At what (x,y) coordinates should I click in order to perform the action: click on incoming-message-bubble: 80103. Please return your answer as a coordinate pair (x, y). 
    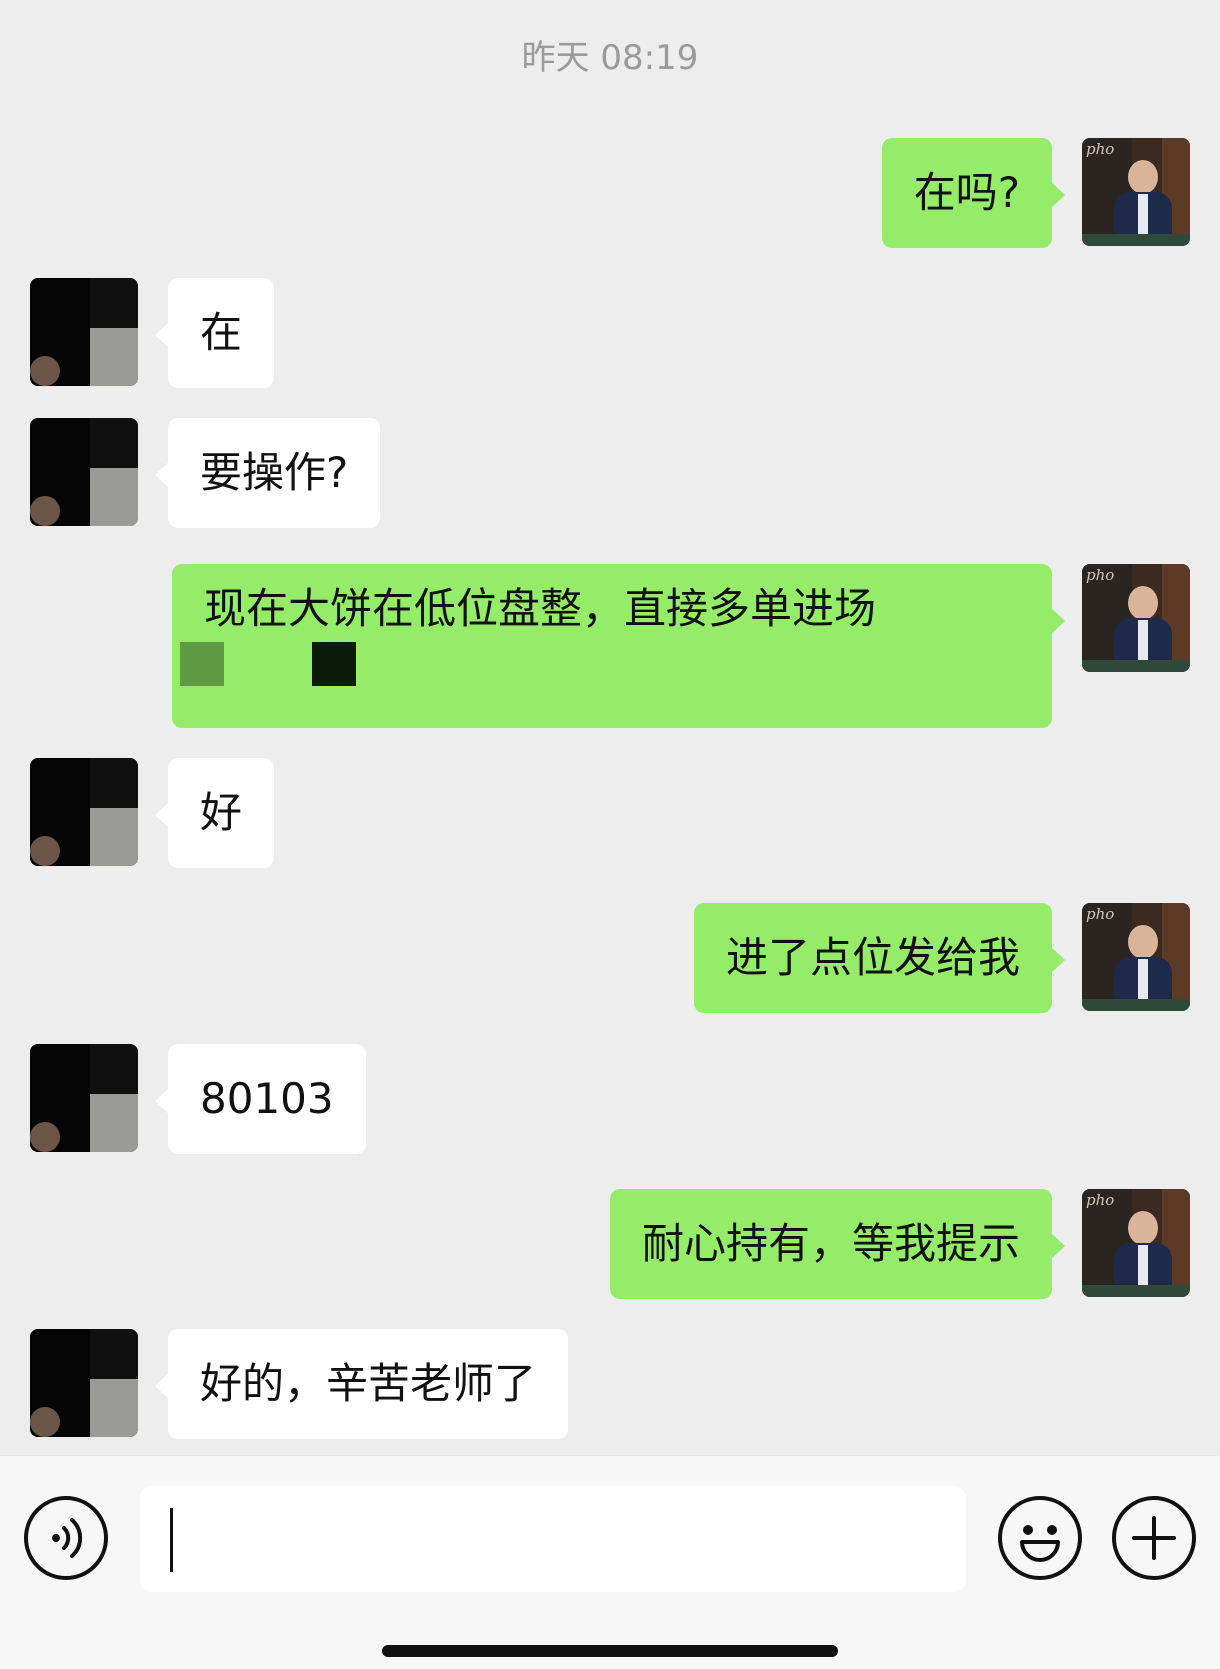
    Looking at the image, I should click on (260, 1099).